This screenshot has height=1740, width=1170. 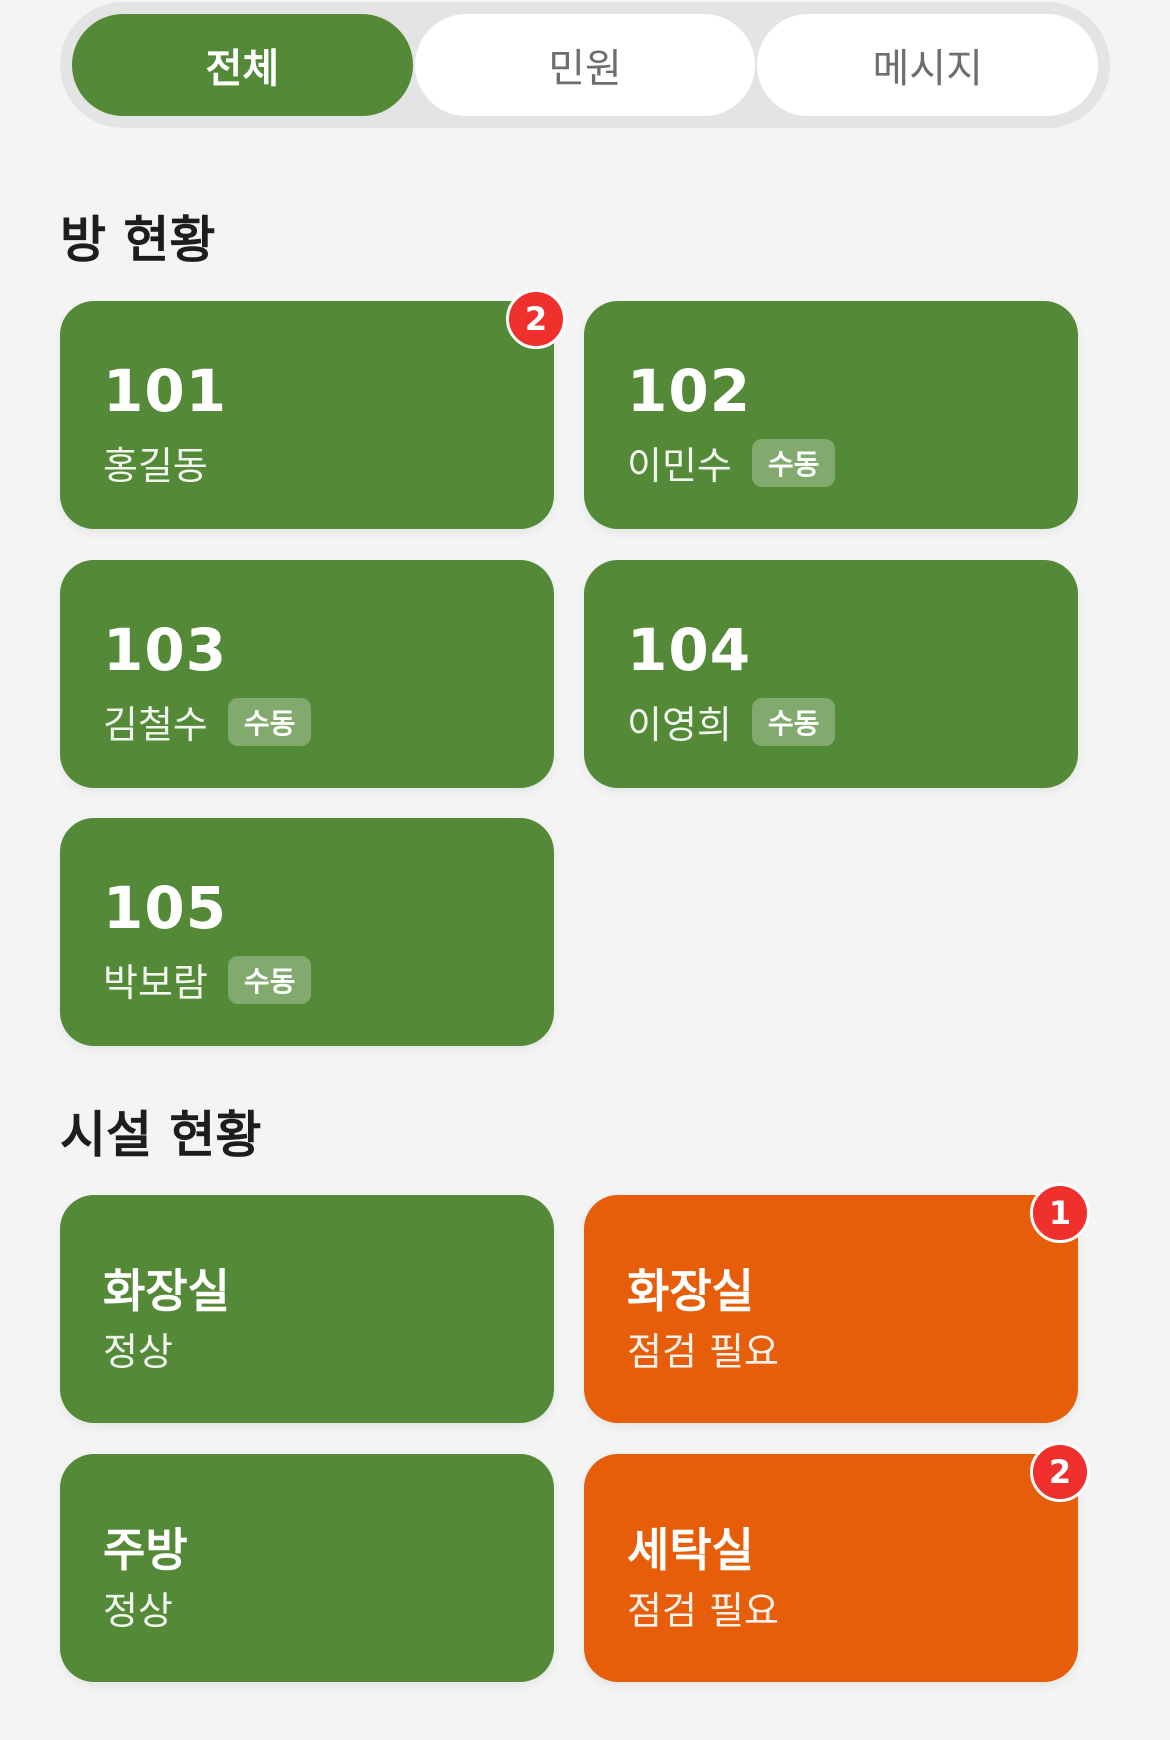 What do you see at coordinates (165, 650) in the screenshot?
I see `room-number: 103` at bounding box center [165, 650].